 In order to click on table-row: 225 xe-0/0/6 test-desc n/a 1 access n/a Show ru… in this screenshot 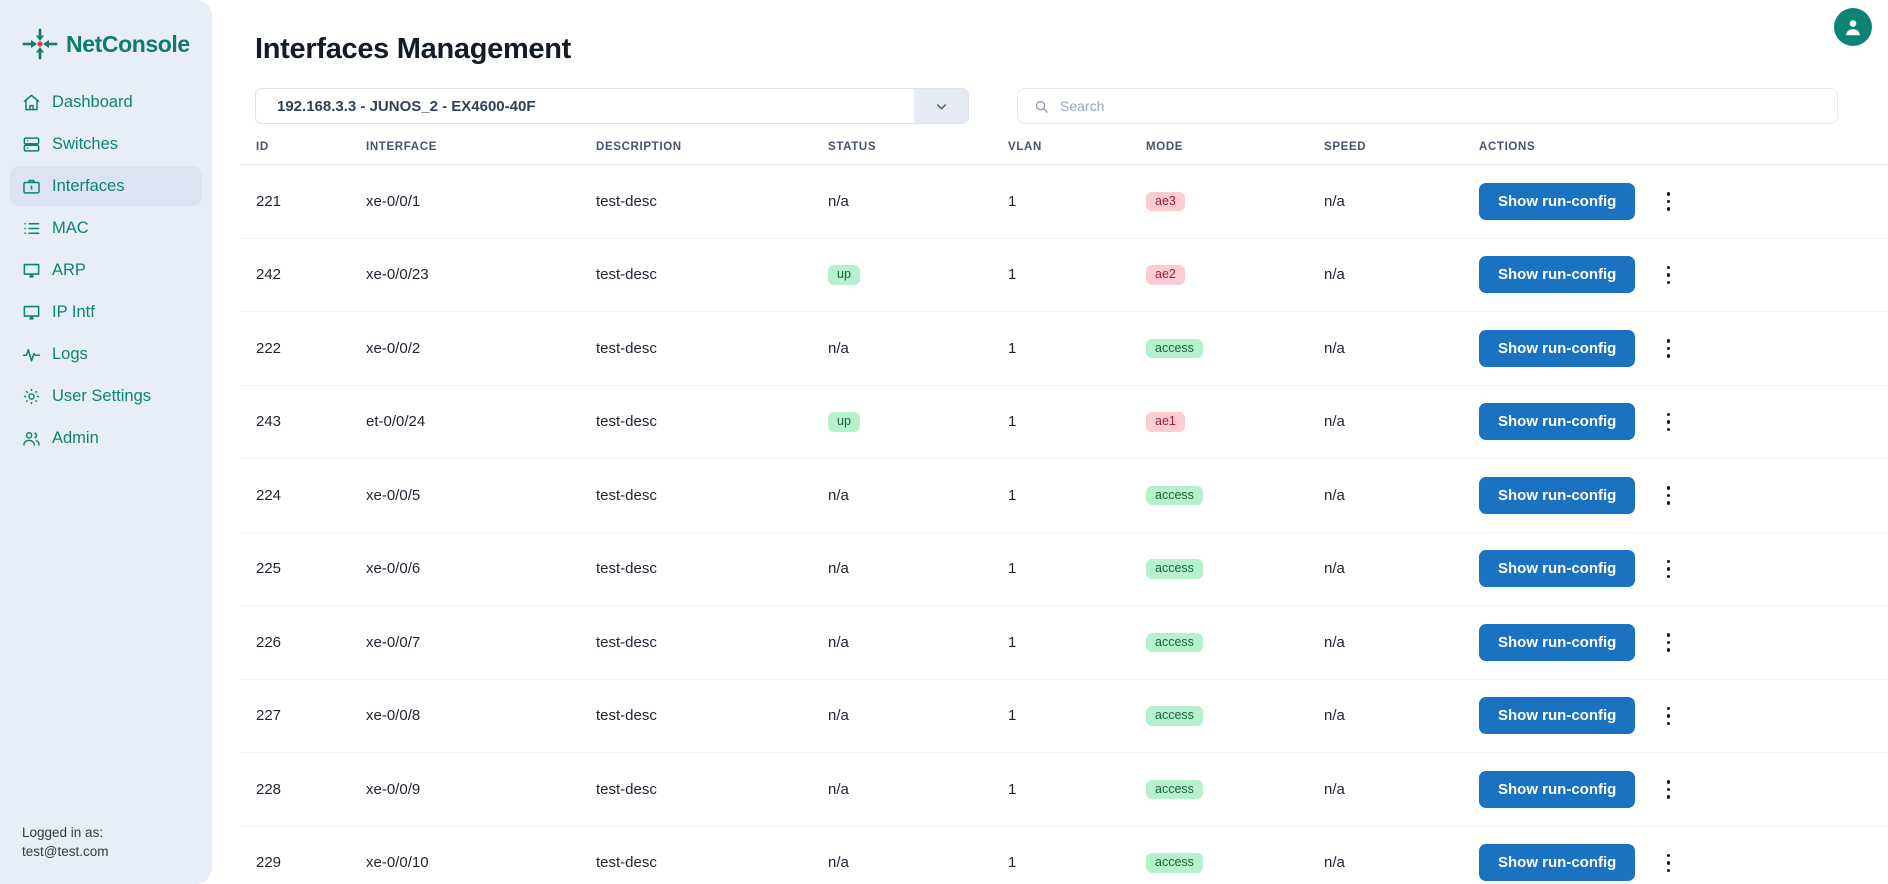, I will do `click(1064, 569)`.